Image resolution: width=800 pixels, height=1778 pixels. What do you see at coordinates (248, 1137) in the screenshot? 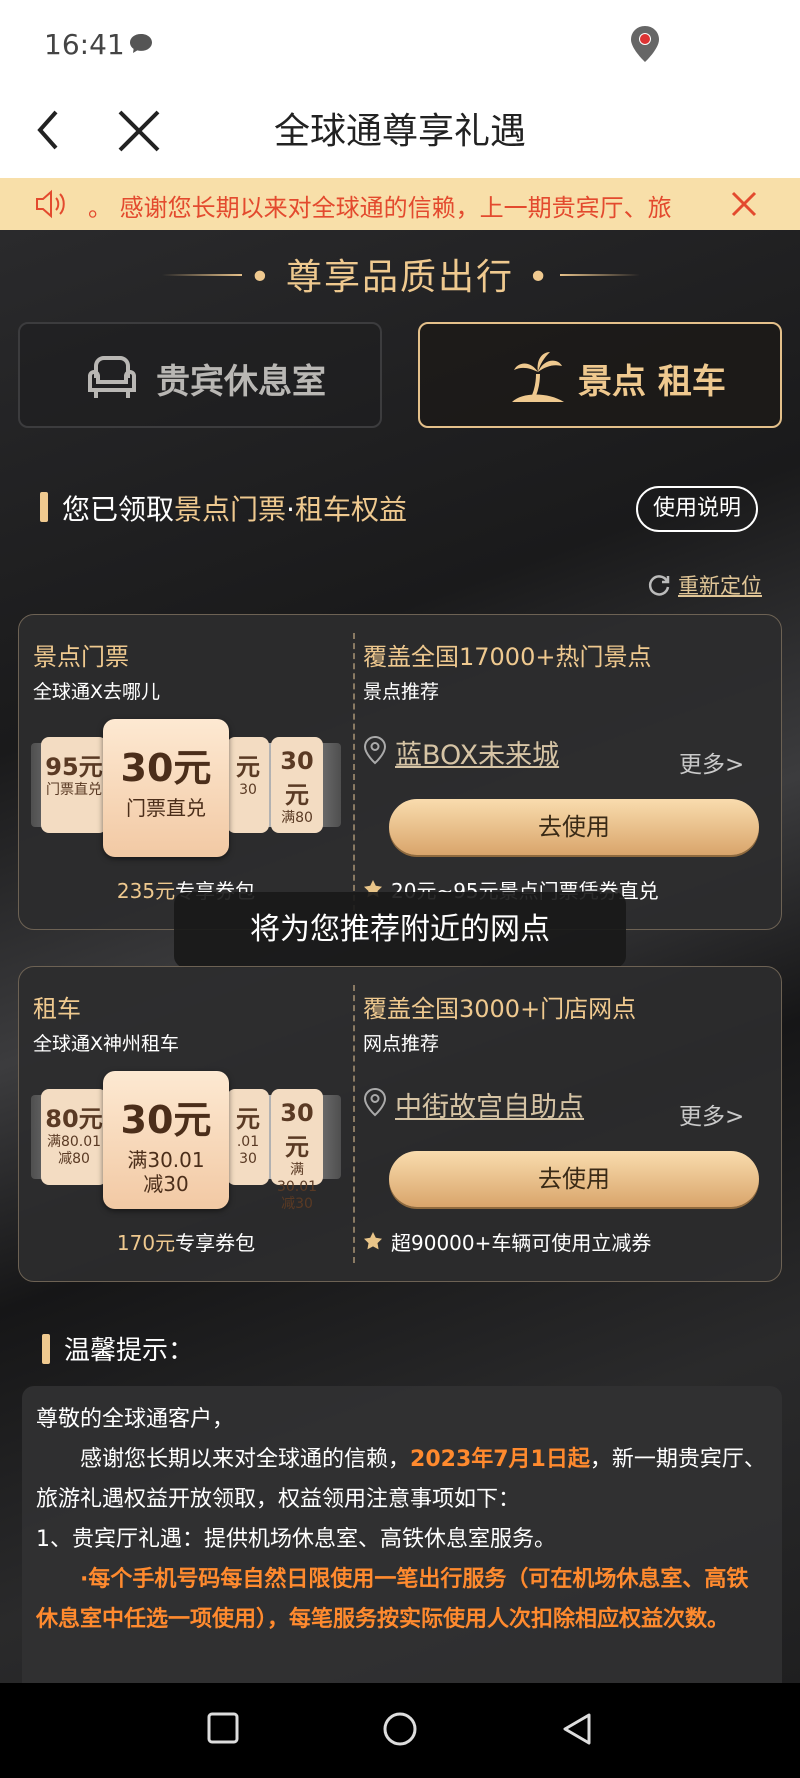
I see `coupon-ticket: 元 .01 30` at bounding box center [248, 1137].